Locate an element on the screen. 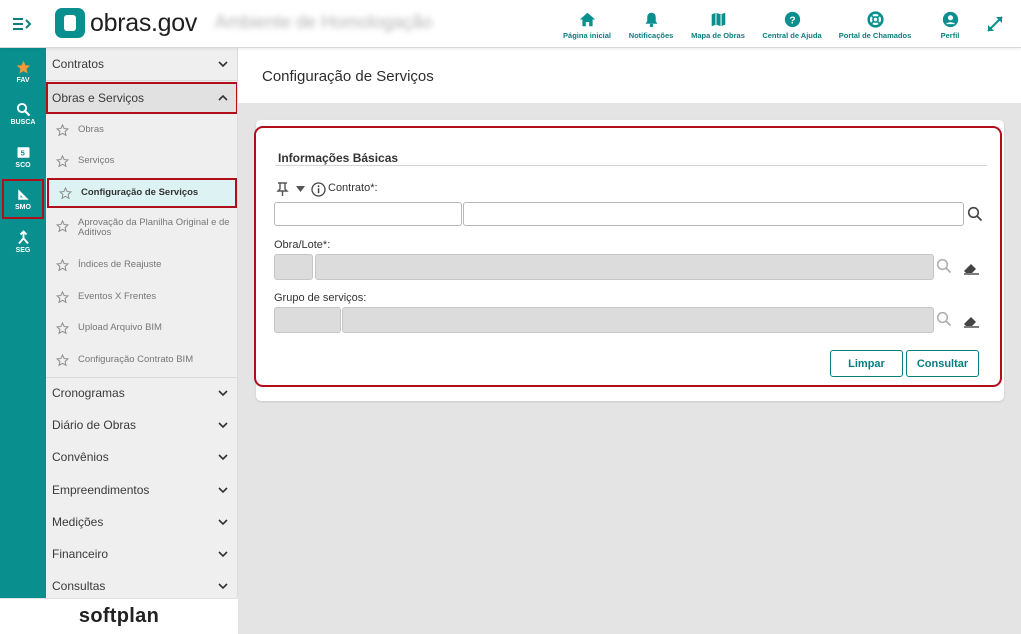 This screenshot has width=1021, height=634. sidebar-item-label: Eventos X Frentes is located at coordinates (117, 296).